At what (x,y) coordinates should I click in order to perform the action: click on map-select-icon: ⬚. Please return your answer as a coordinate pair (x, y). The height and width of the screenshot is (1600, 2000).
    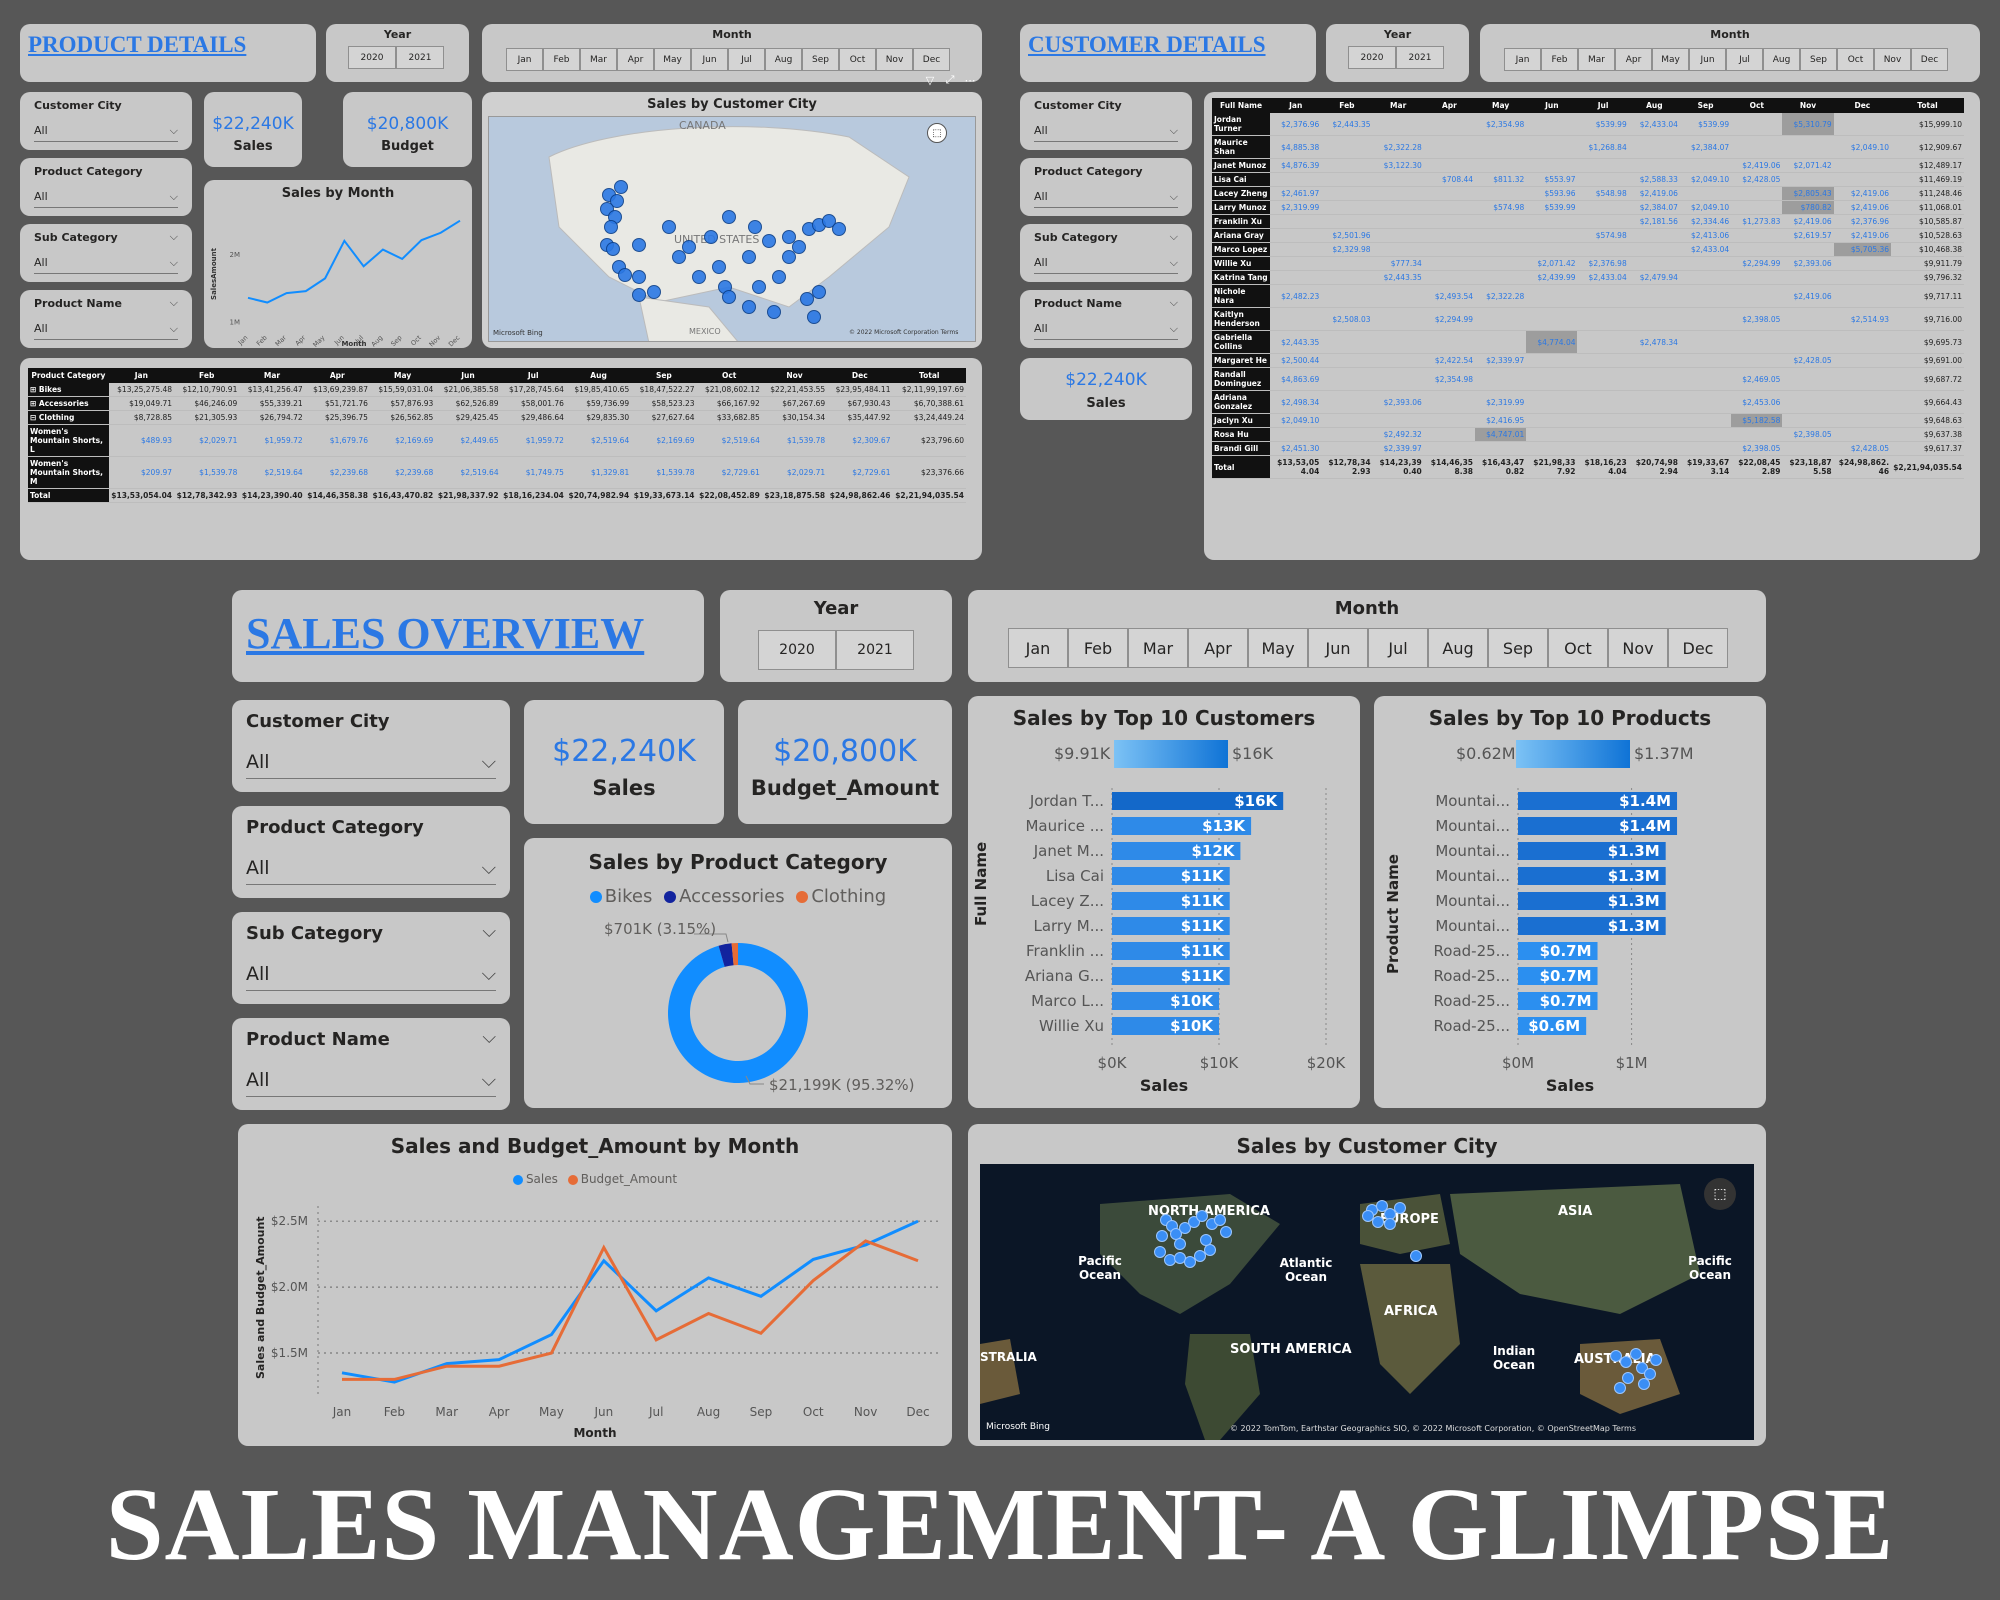
    Looking at the image, I should click on (937, 133).